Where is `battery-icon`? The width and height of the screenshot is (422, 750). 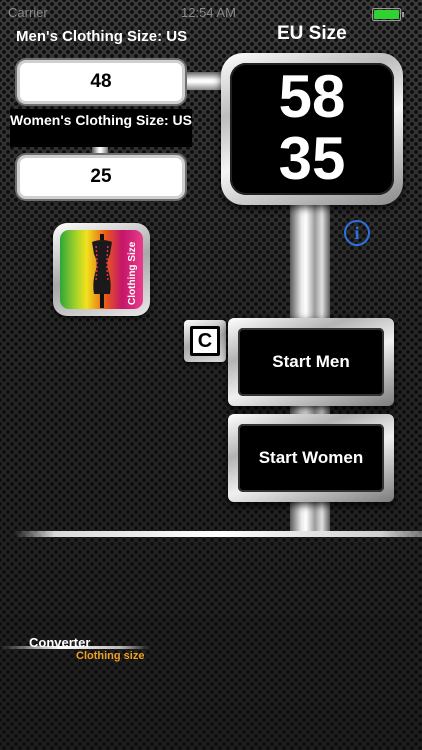 battery-icon is located at coordinates (388, 14).